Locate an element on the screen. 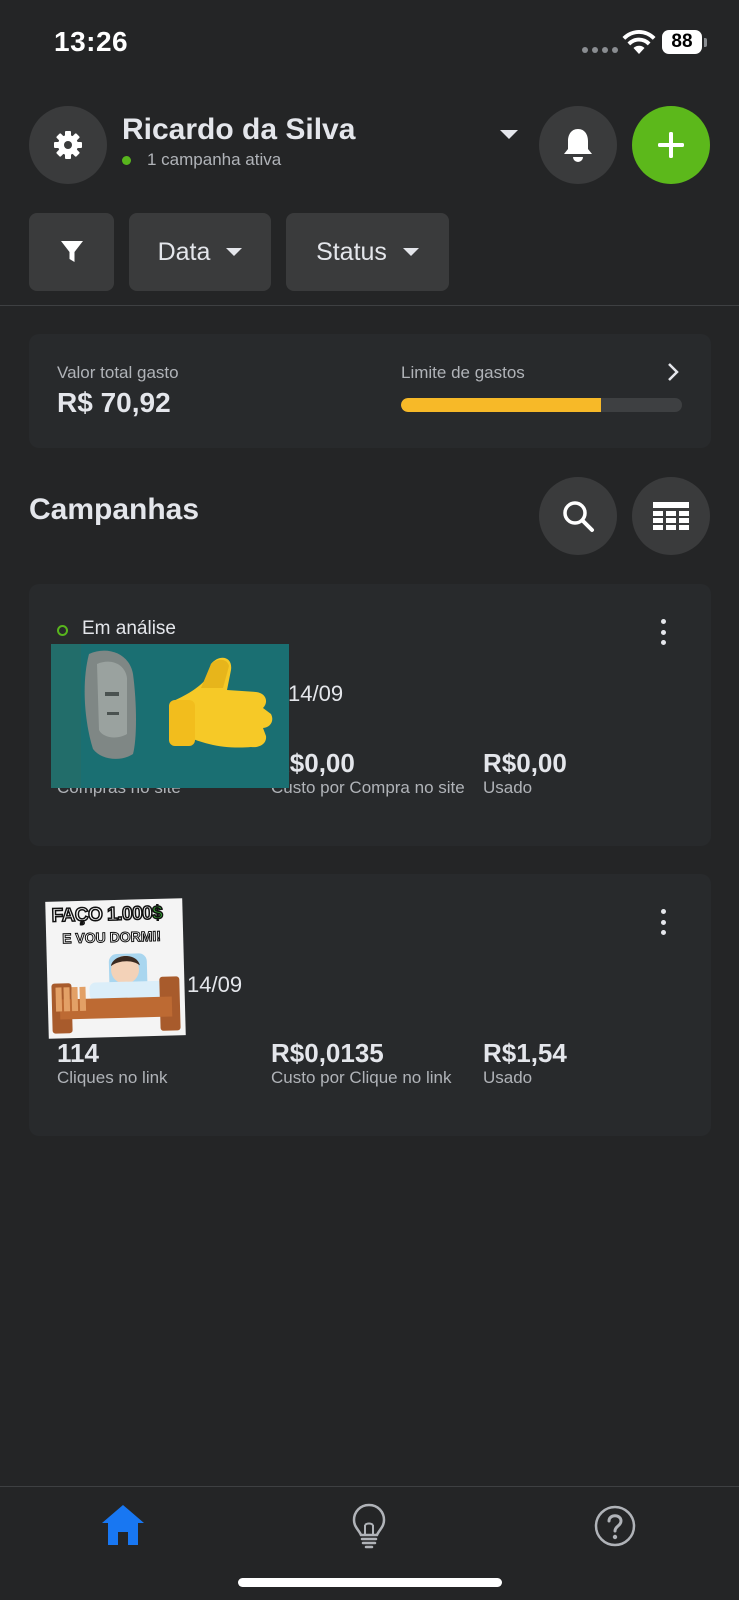 This screenshot has height=1600, width=739. thumbnail-headline: FAÇO 1.000$ is located at coordinates (107, 914).